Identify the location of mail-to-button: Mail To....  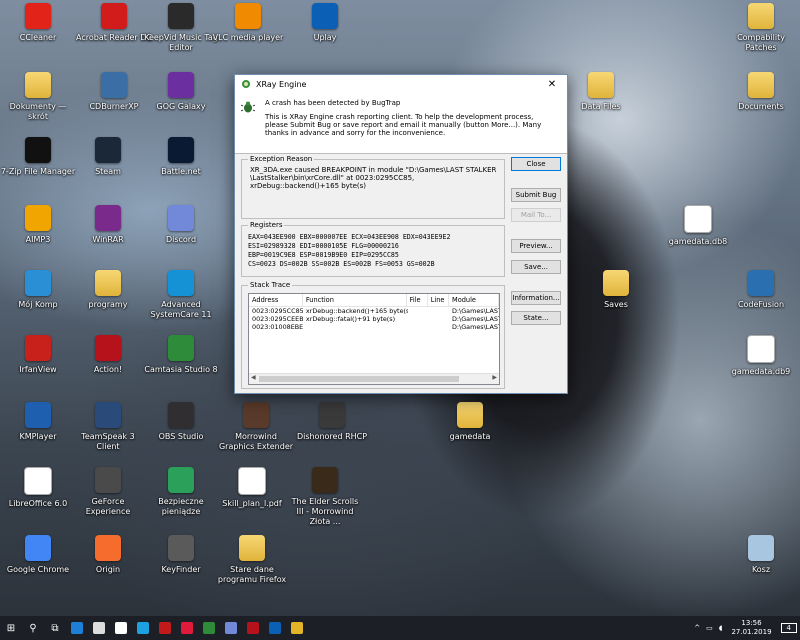
(536, 215).